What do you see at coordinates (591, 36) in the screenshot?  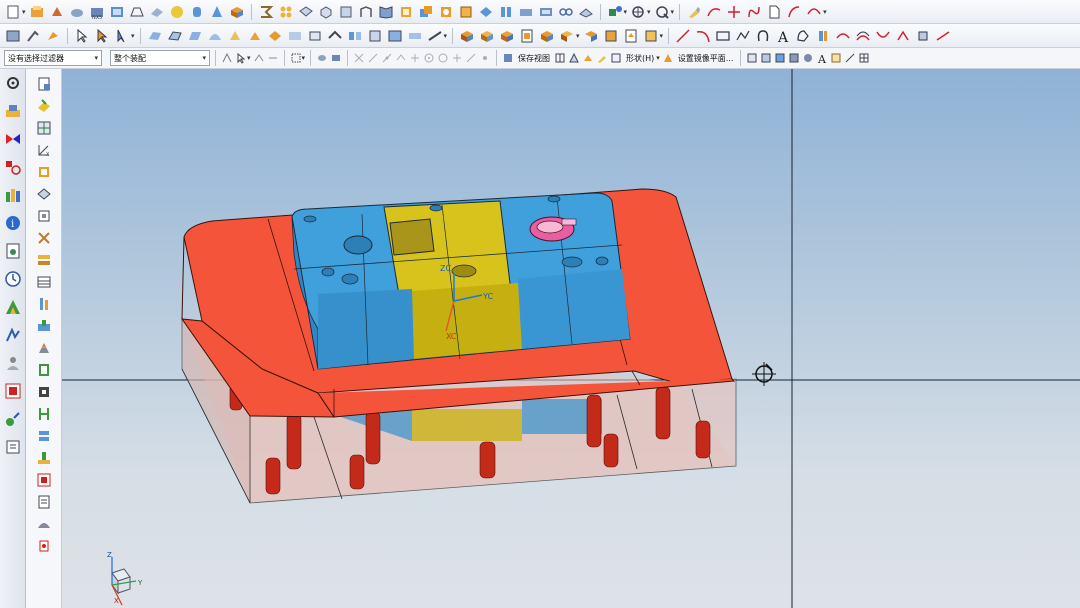 I see `mold-tools-7-icon` at bounding box center [591, 36].